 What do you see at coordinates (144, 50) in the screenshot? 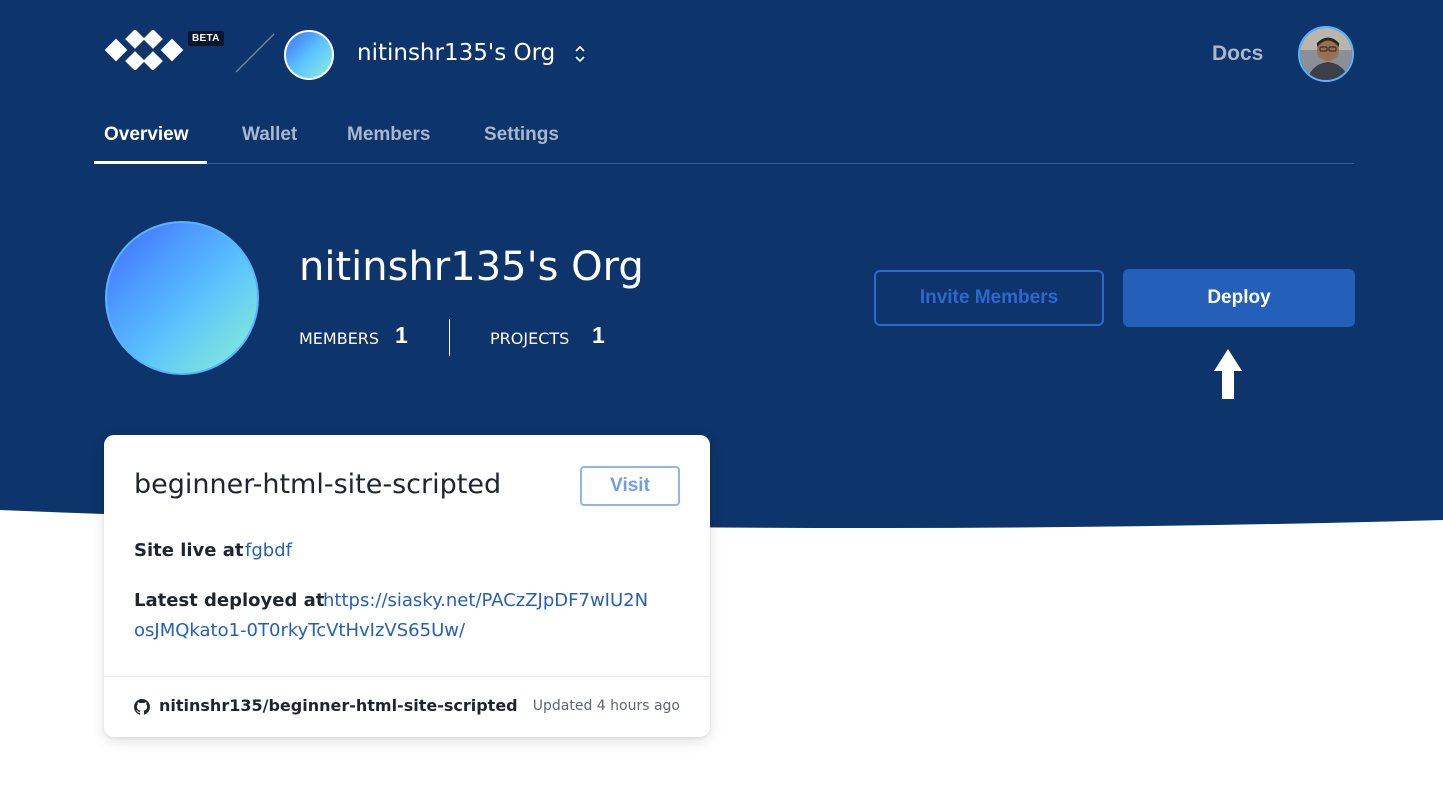
I see `skynet-logo-icon` at bounding box center [144, 50].